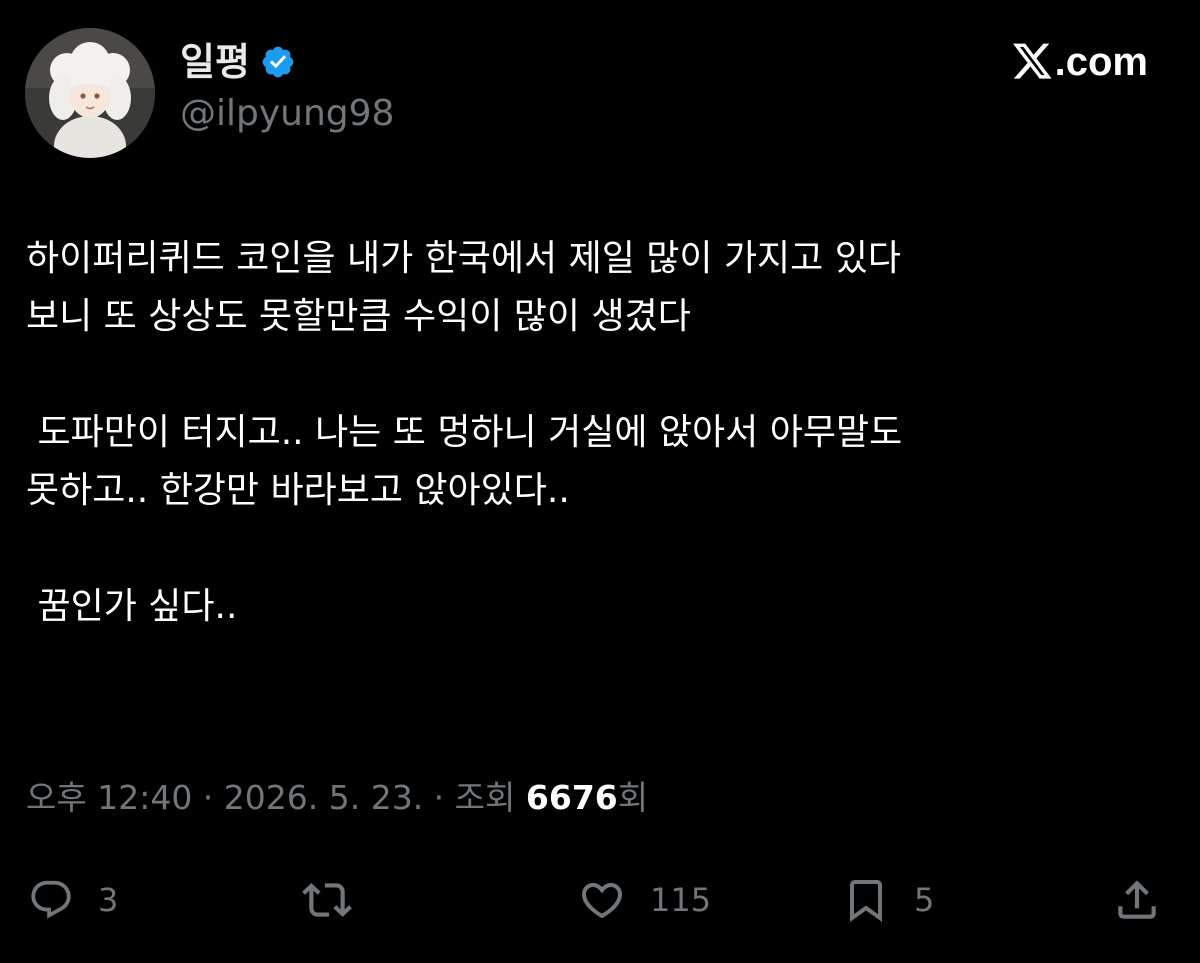  I want to click on author-handle: @ilpyung98, so click(287, 114).